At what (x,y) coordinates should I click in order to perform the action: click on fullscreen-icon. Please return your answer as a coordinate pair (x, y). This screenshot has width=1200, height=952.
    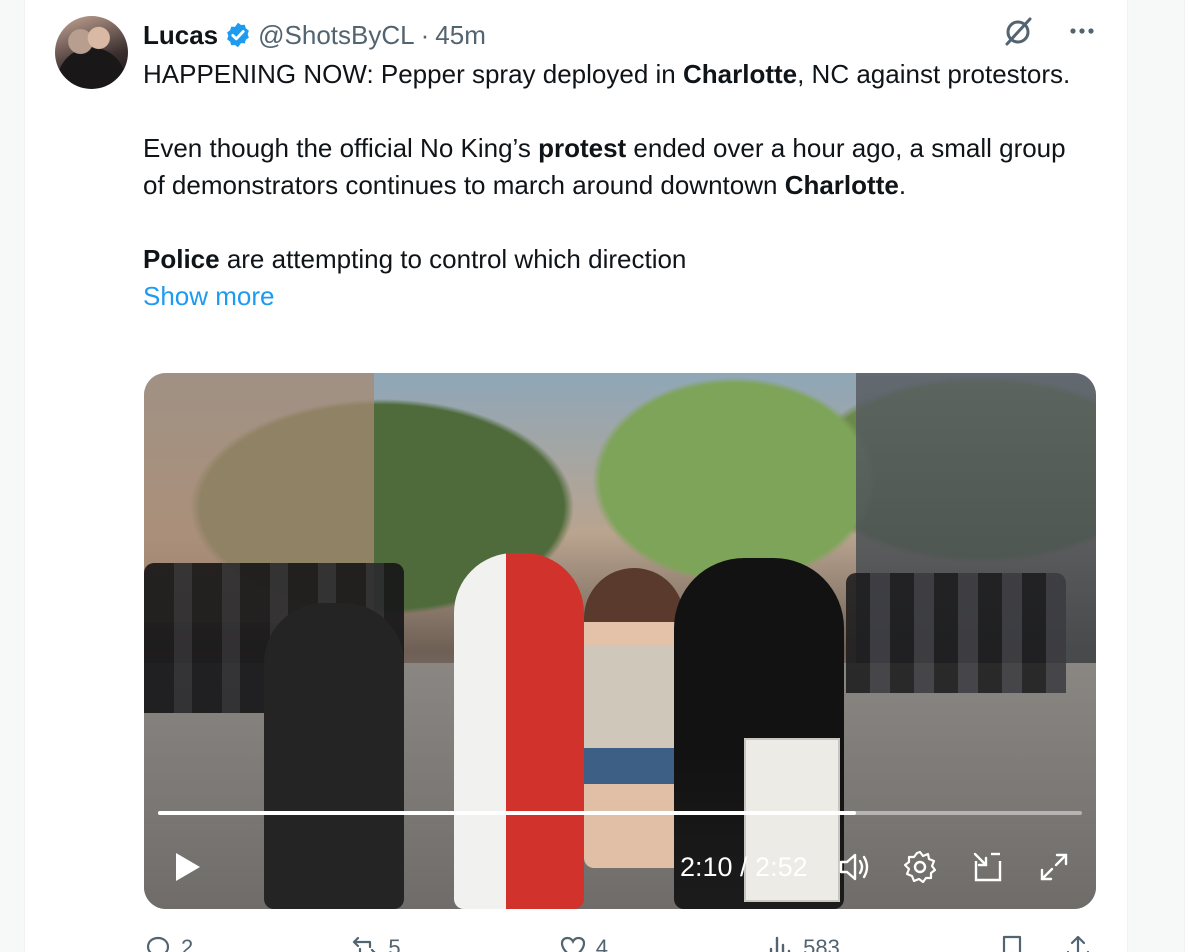
    Looking at the image, I should click on (1054, 867).